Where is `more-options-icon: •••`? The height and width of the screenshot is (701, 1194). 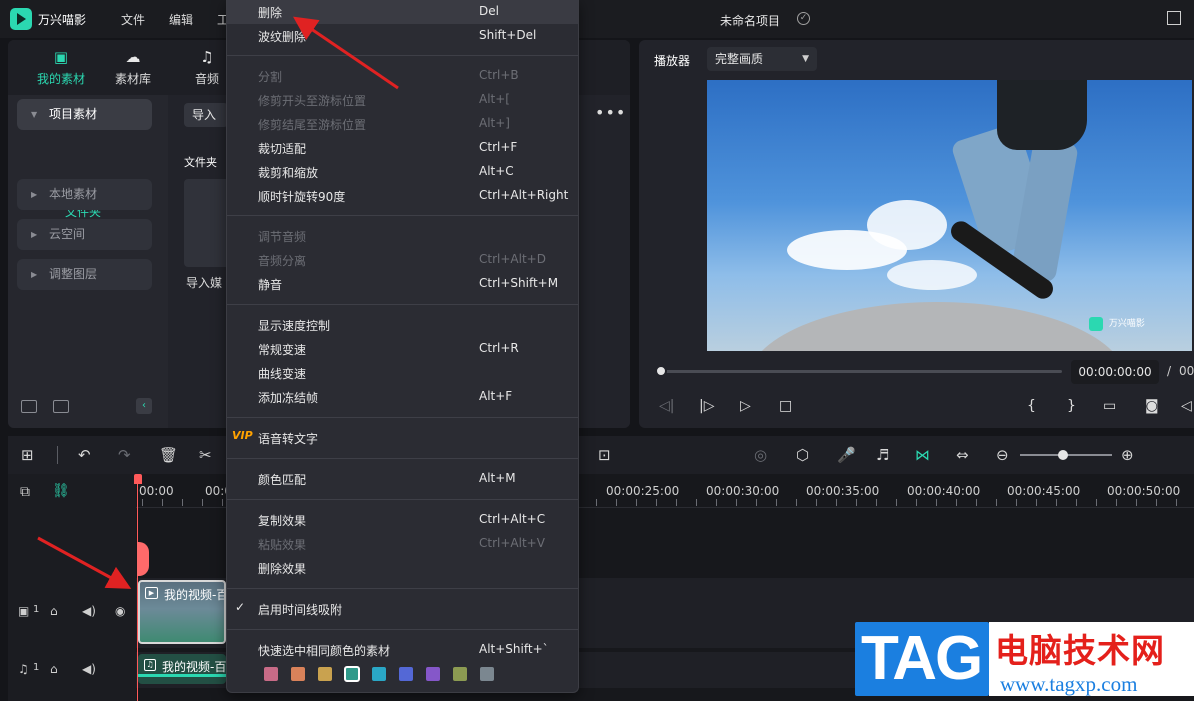 more-options-icon: ••• is located at coordinates (610, 112).